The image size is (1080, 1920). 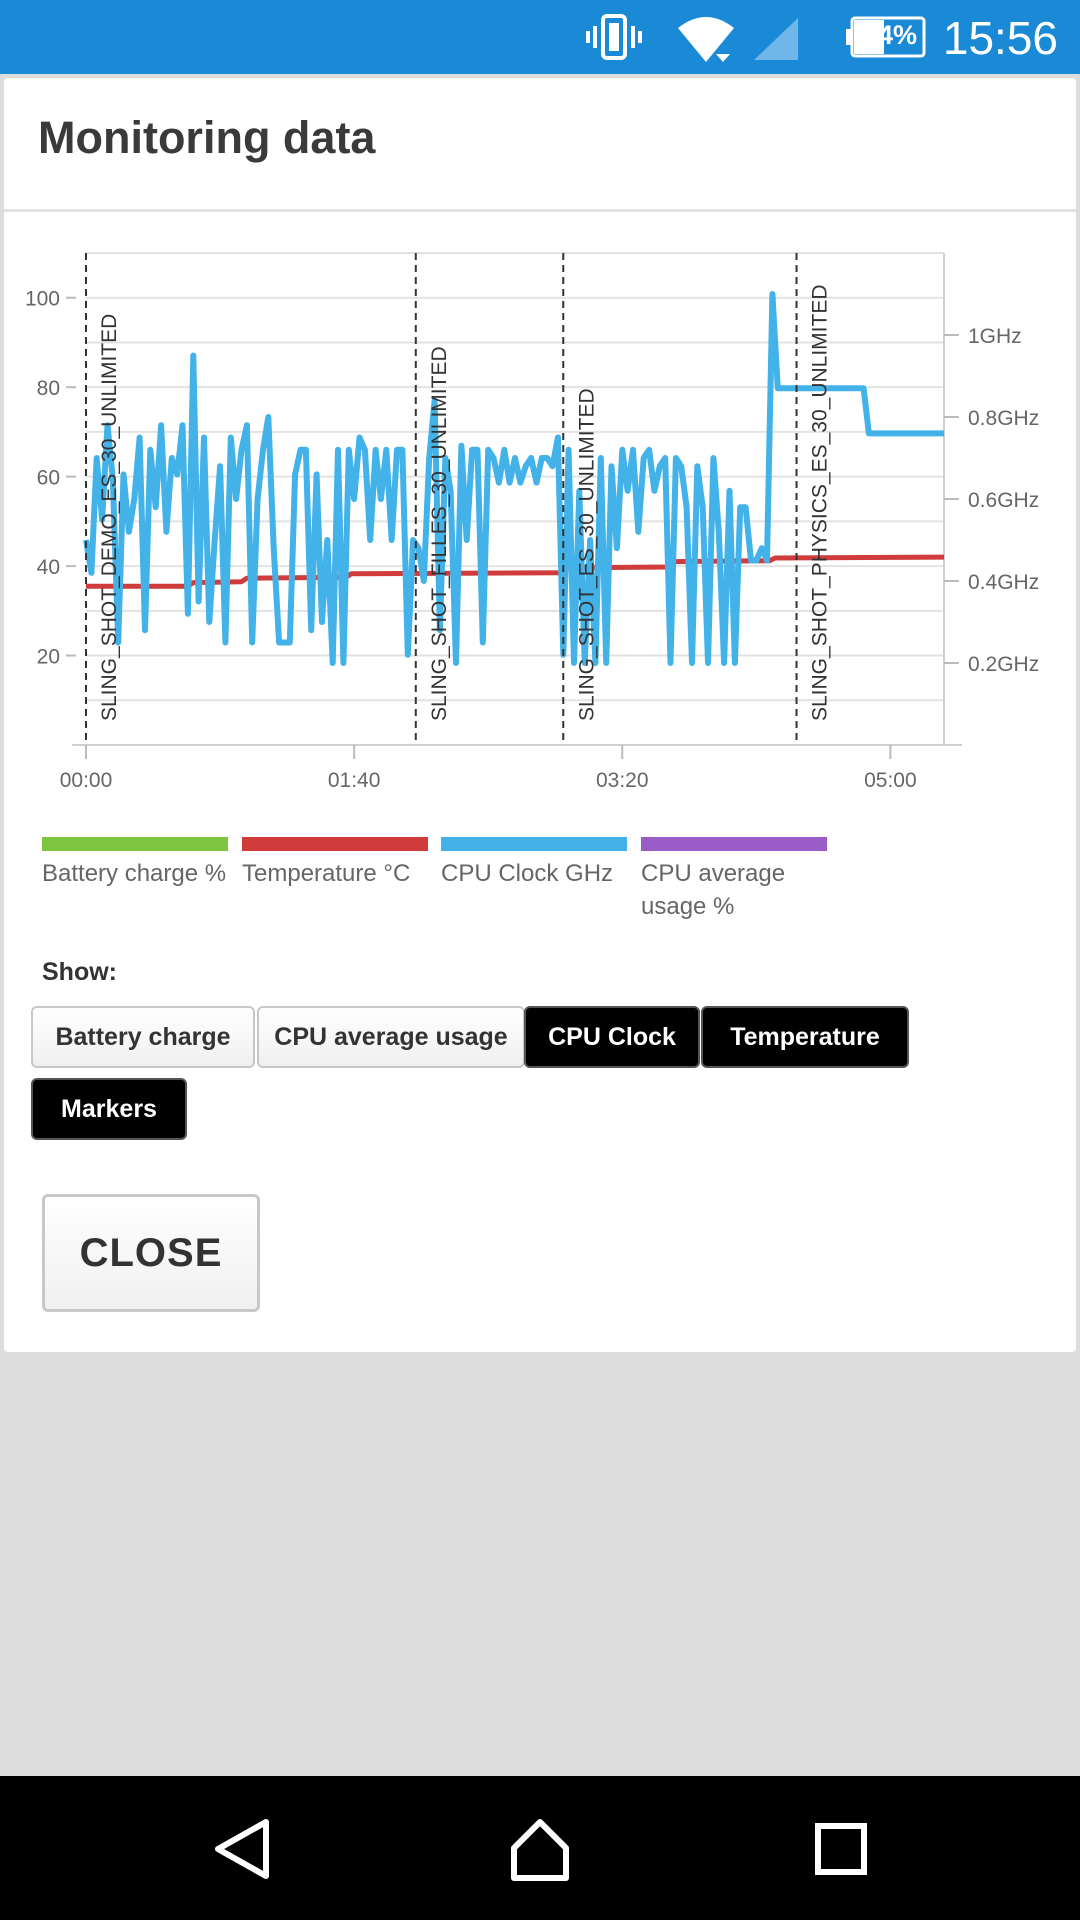 What do you see at coordinates (612, 1037) in the screenshot?
I see `toggle-cpu-clock: CPU Clock` at bounding box center [612, 1037].